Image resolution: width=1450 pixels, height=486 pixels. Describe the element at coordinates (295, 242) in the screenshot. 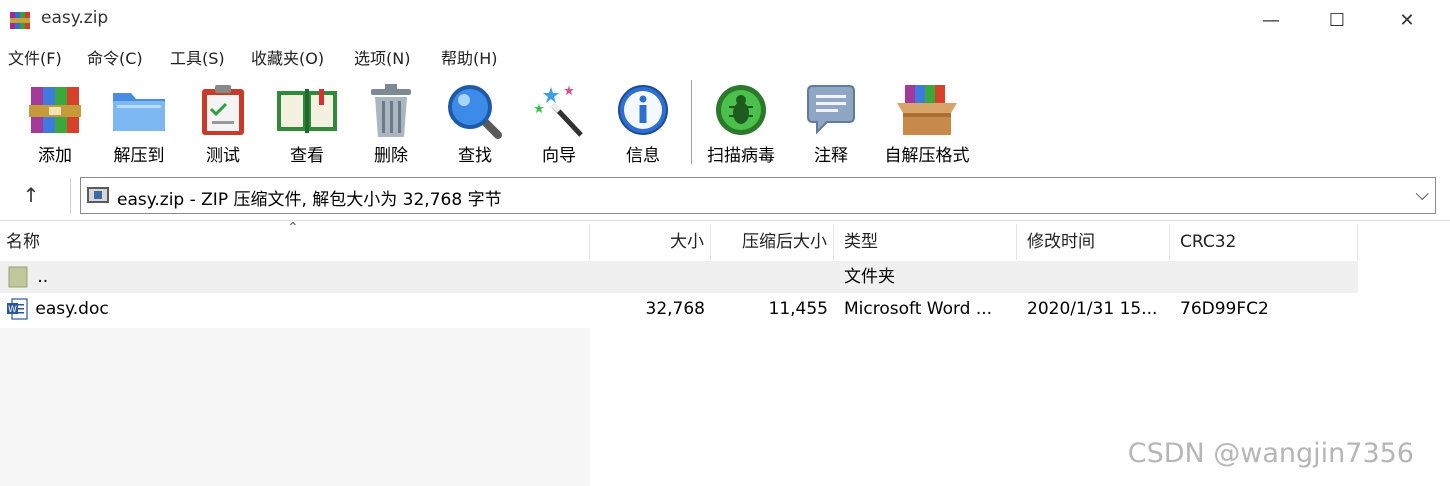

I see `column-name: 名称` at that location.